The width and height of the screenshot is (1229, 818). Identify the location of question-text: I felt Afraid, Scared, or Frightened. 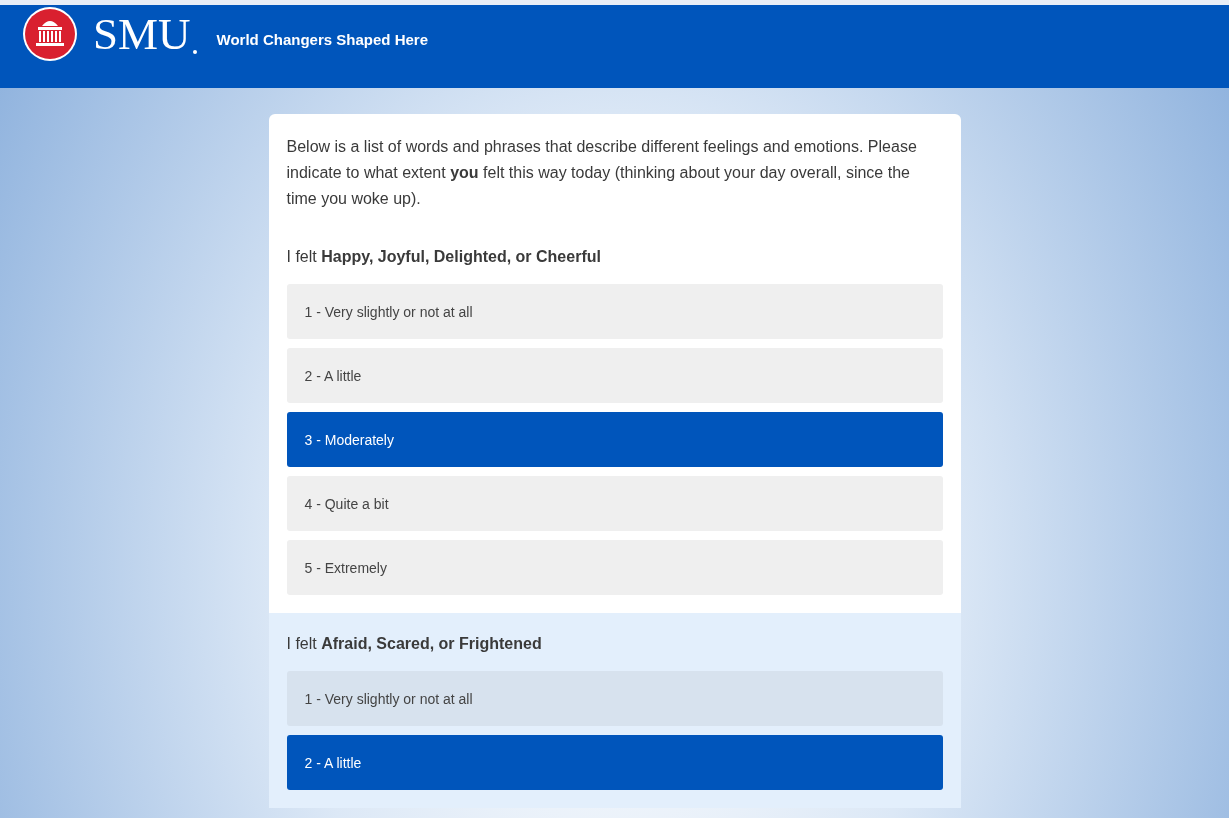
(414, 644).